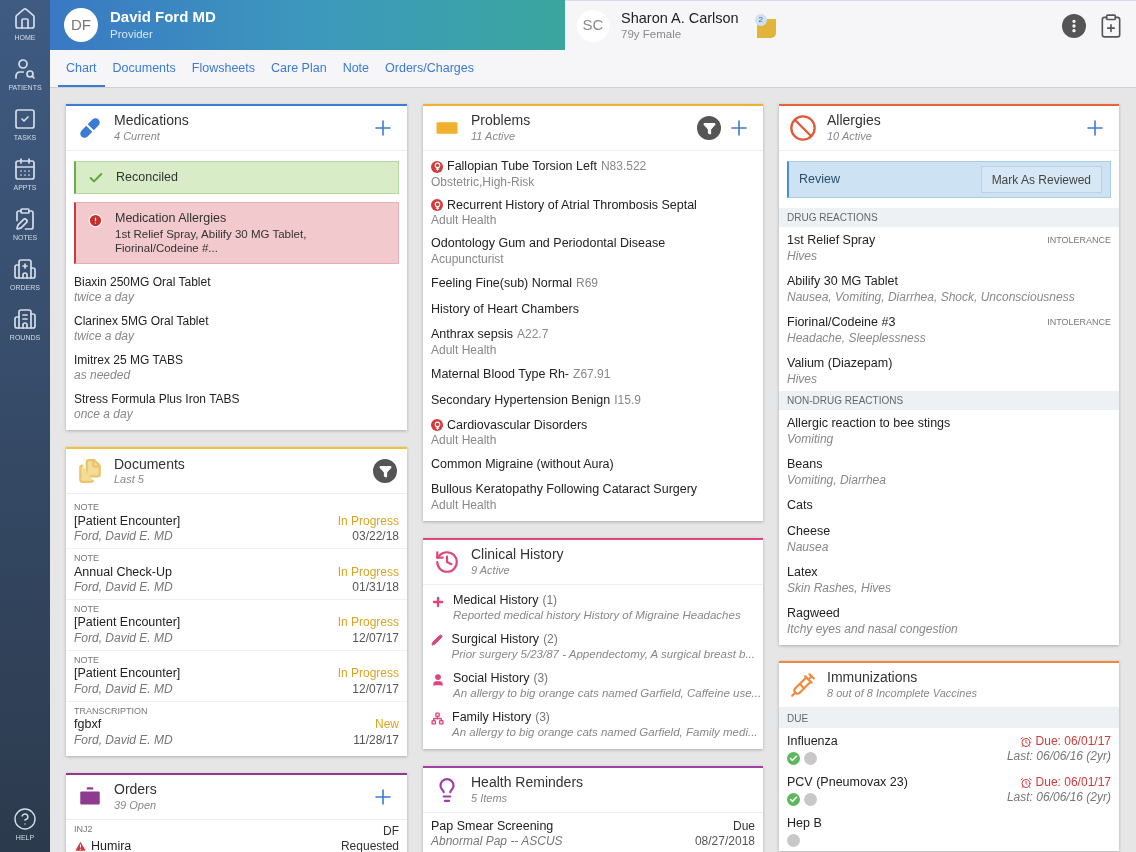 The height and width of the screenshot is (852, 1136). I want to click on alert-icon, so click(95, 219).